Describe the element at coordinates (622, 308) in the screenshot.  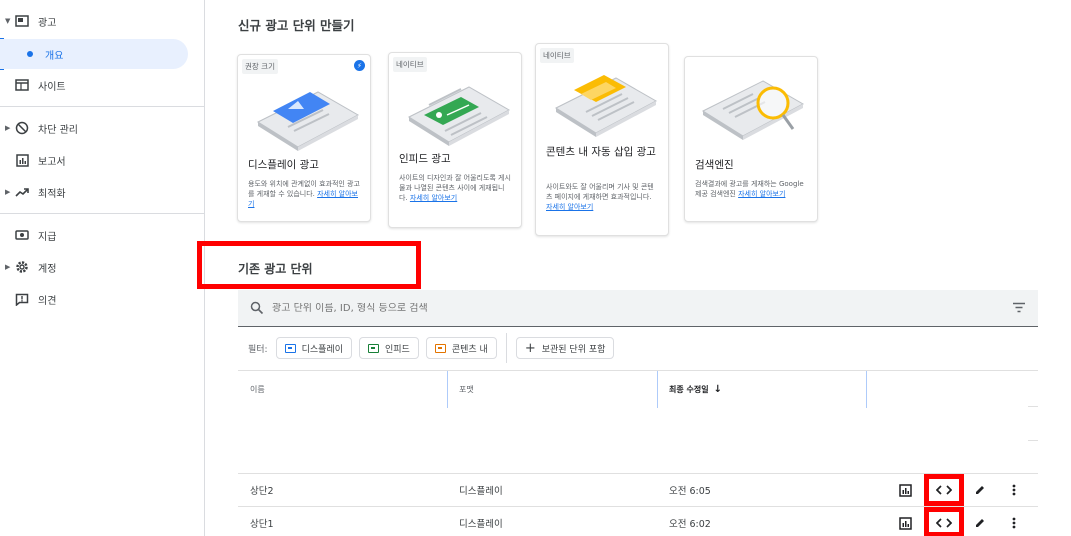
I see `search-input` at that location.